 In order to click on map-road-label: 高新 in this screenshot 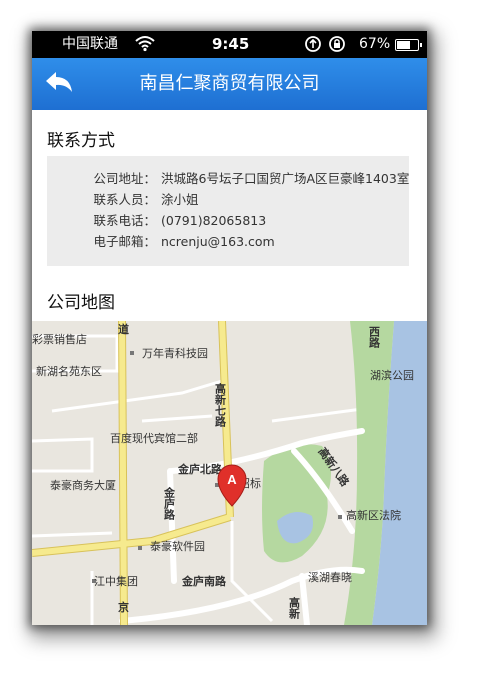, I will do `click(294, 608)`.